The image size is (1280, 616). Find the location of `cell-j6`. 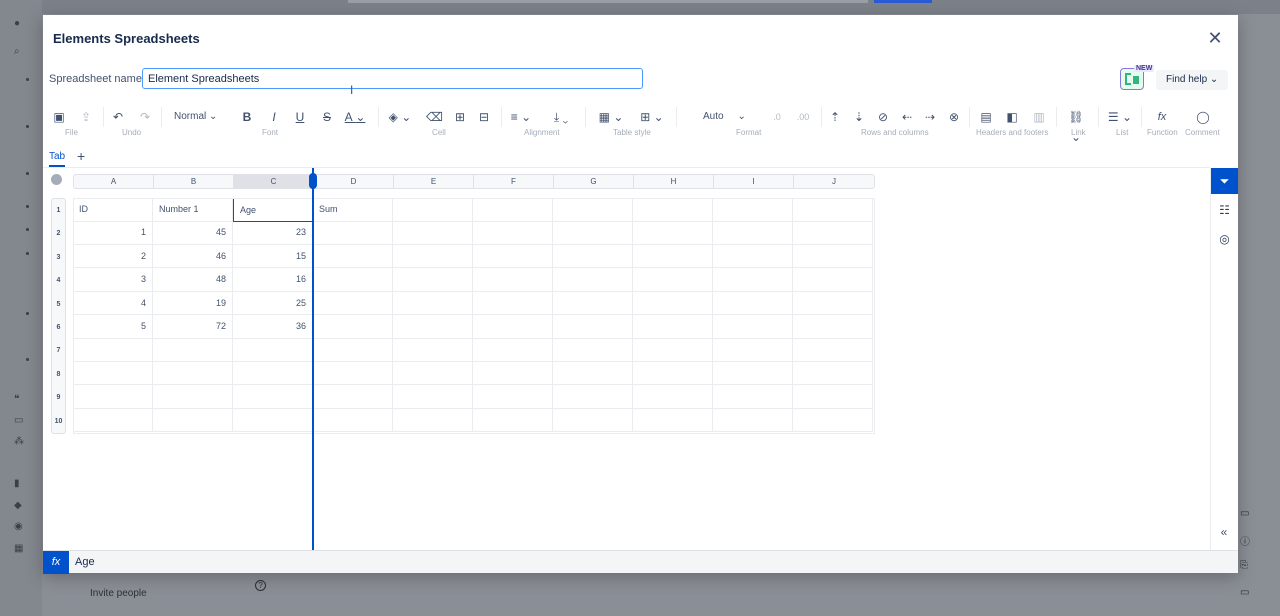

cell-j6 is located at coordinates (833, 327).